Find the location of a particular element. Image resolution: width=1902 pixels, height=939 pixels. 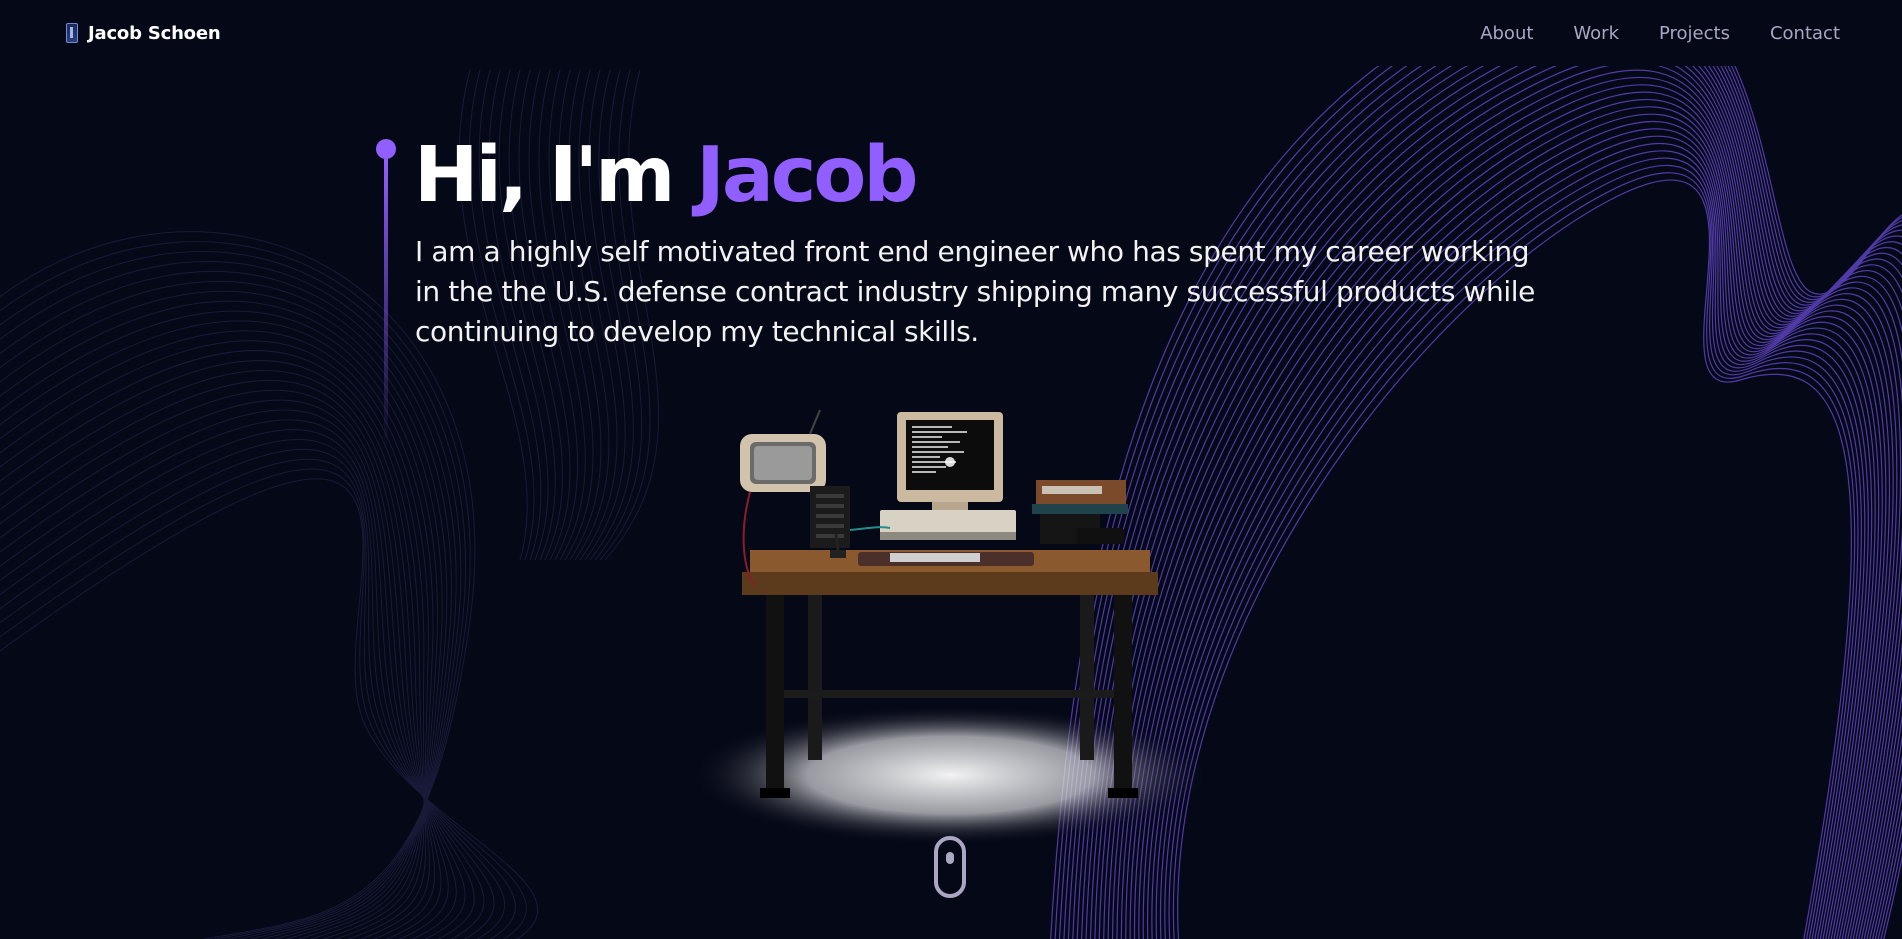

nav-links: About Work Projects Contact is located at coordinates (1660, 33).